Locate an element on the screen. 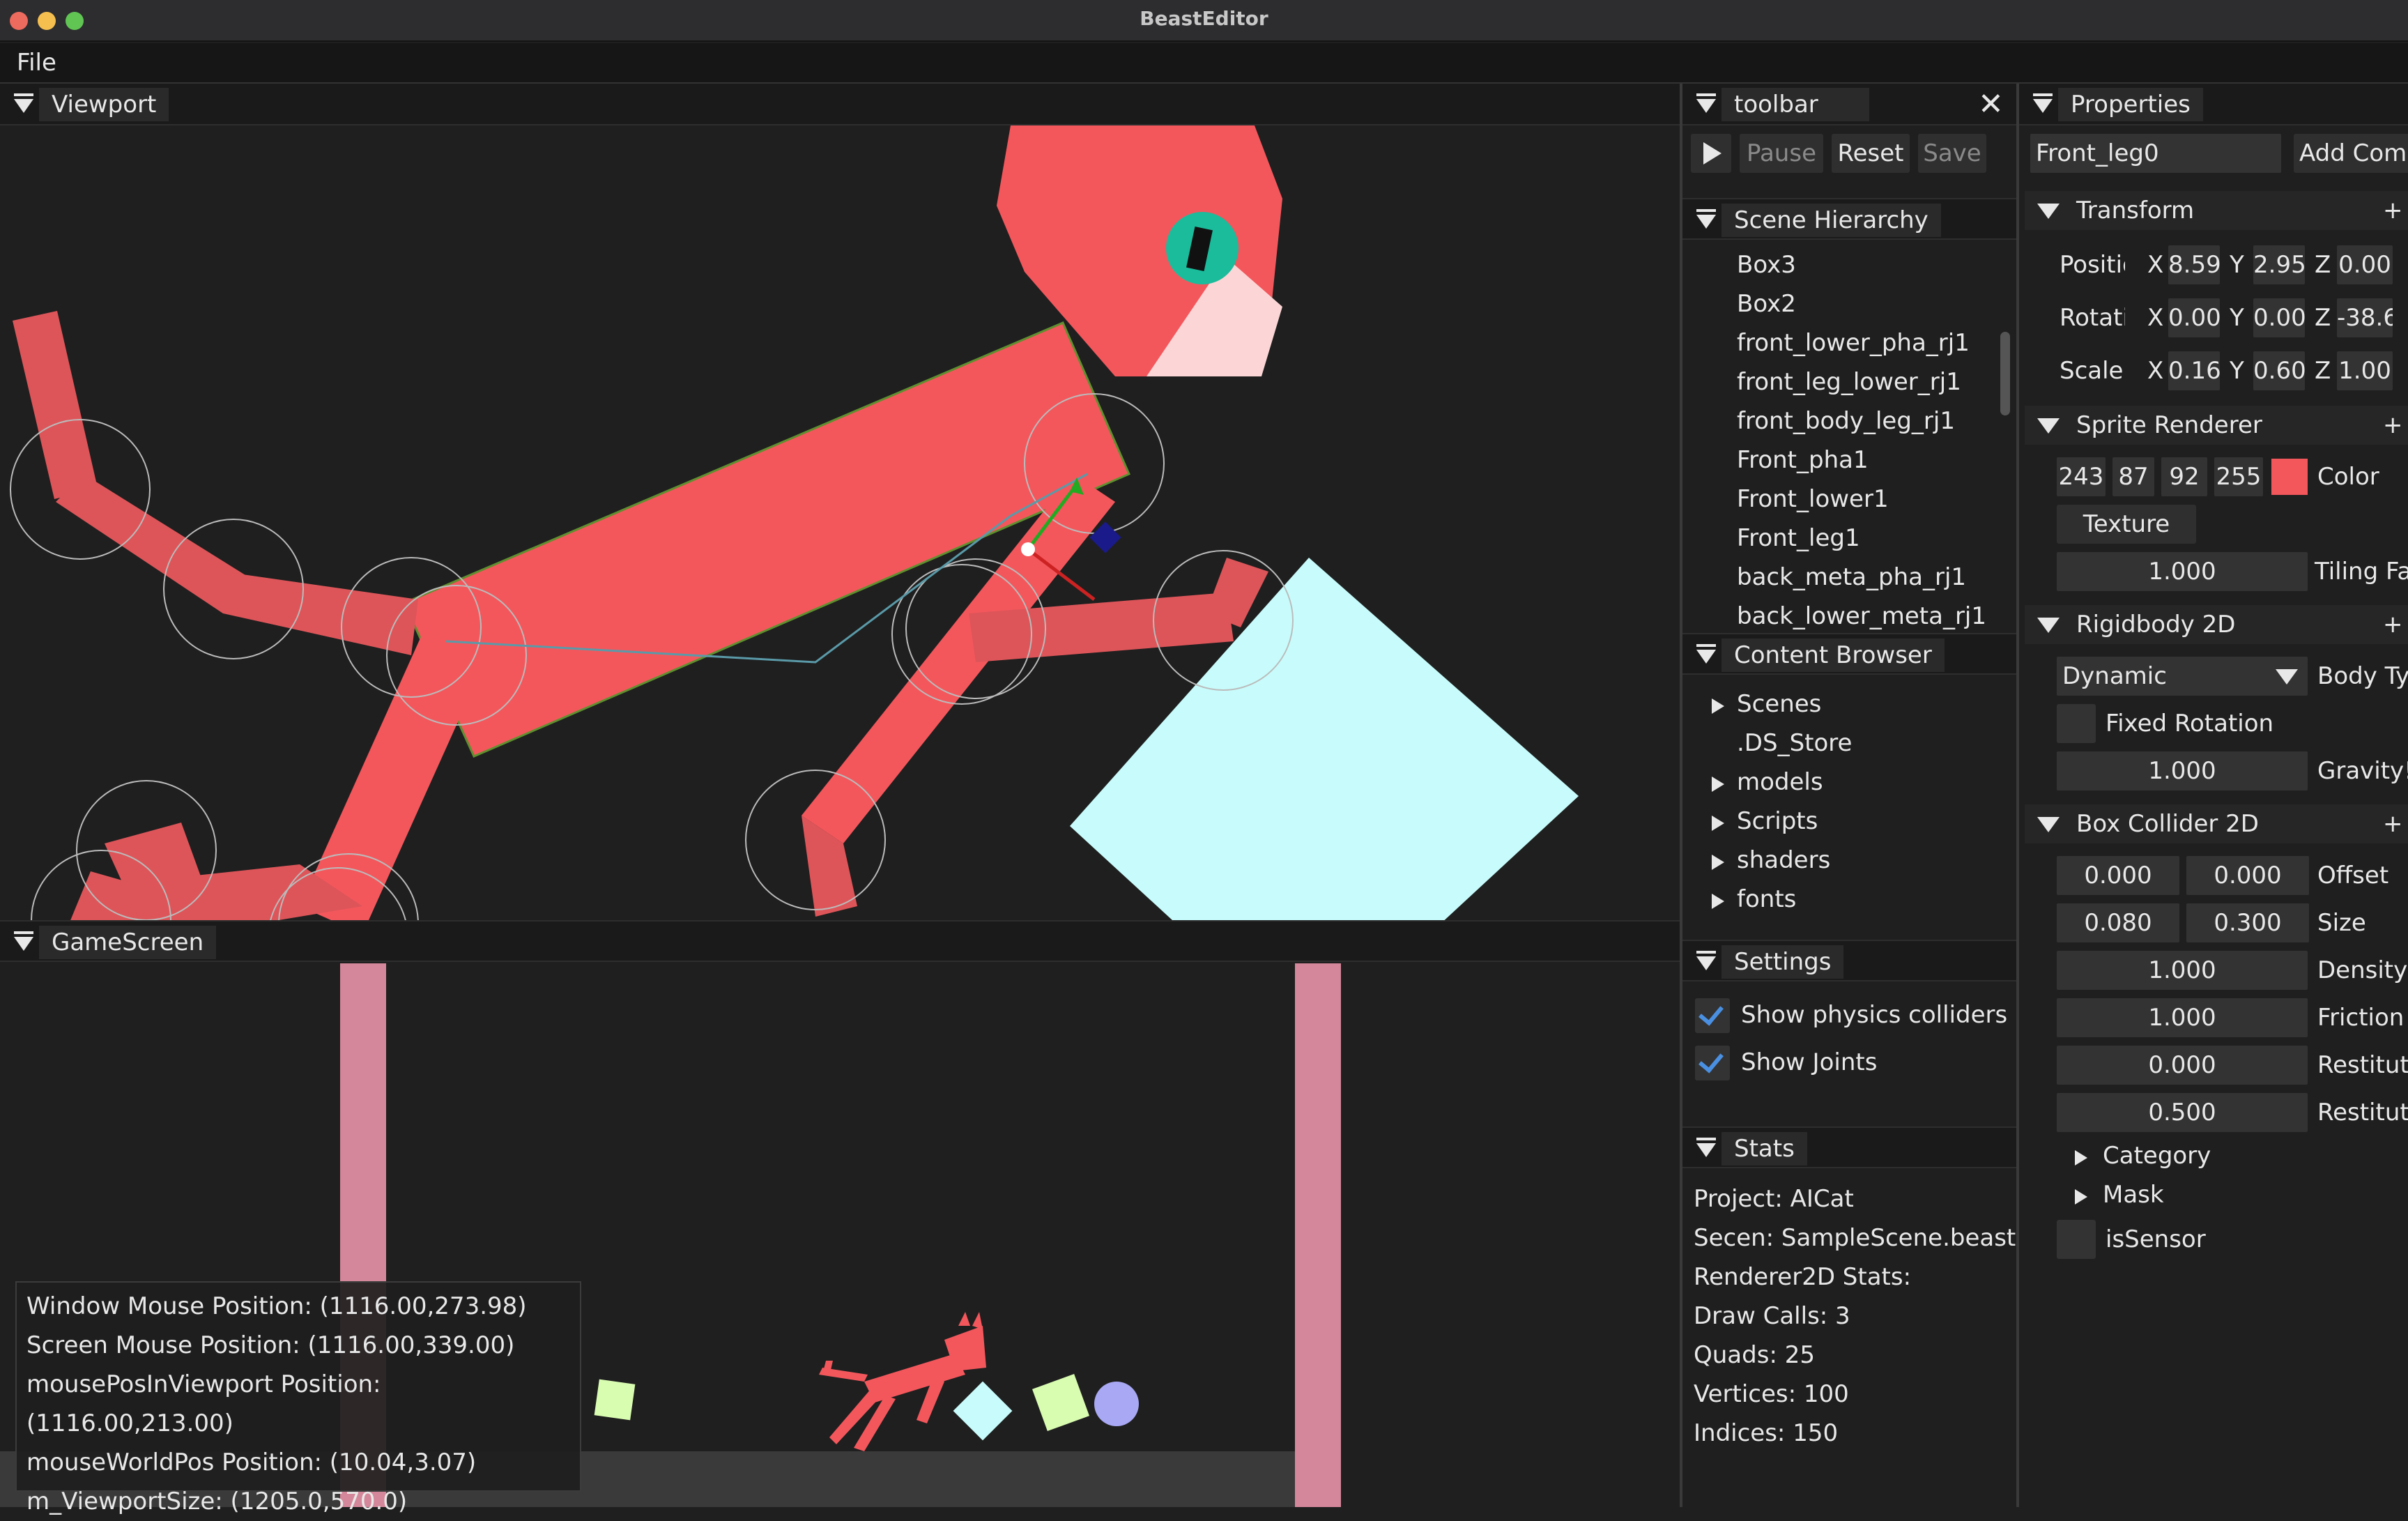 The image size is (2408, 1521). tab-content-browser: Content Browser is located at coordinates (1833, 655).